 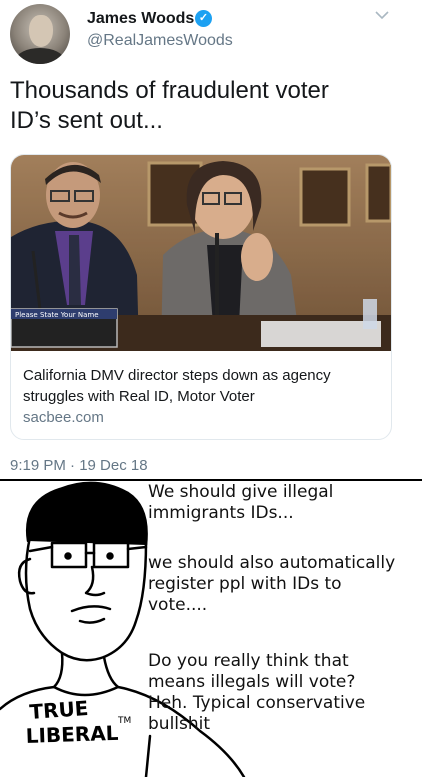 I want to click on avatar, so click(x=40, y=34).